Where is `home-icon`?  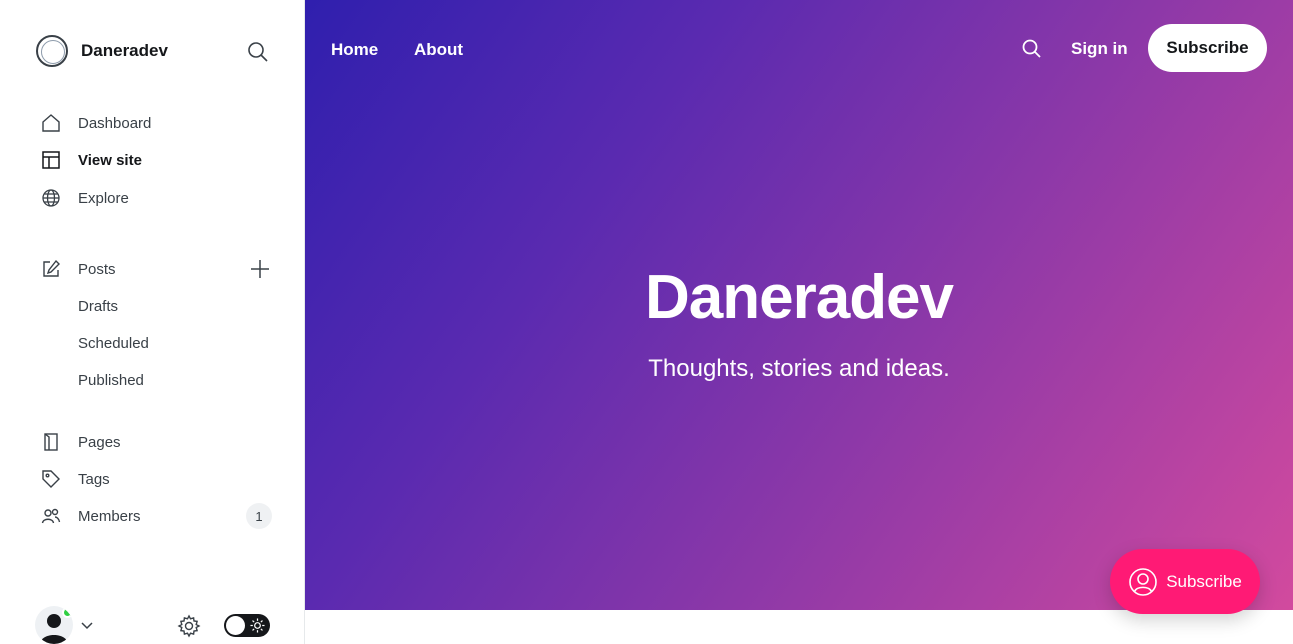
home-icon is located at coordinates (51, 123).